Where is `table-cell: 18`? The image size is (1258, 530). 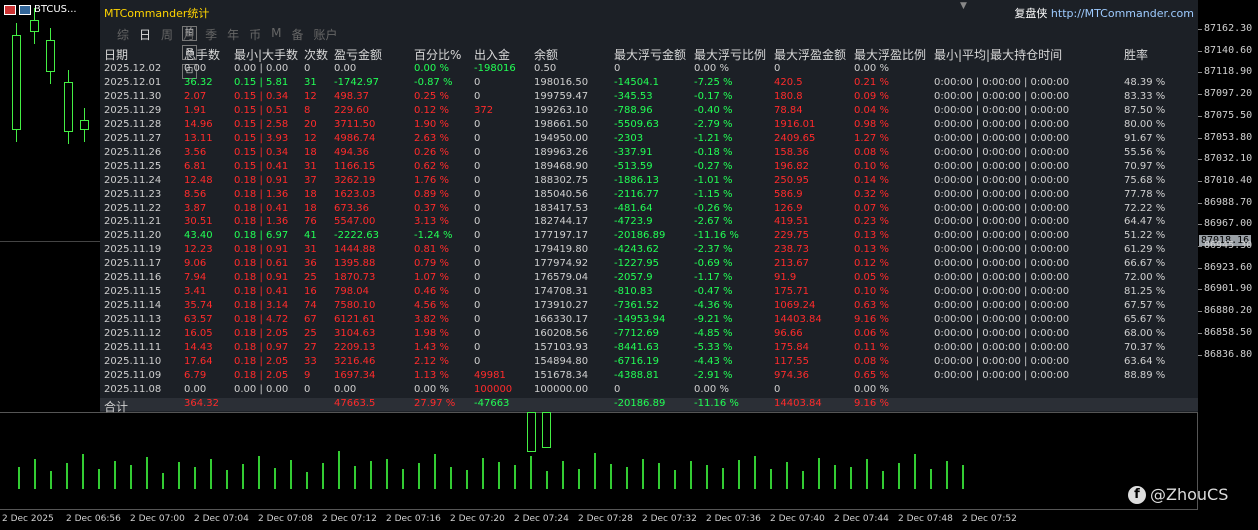
table-cell: 18 is located at coordinates (310, 152).